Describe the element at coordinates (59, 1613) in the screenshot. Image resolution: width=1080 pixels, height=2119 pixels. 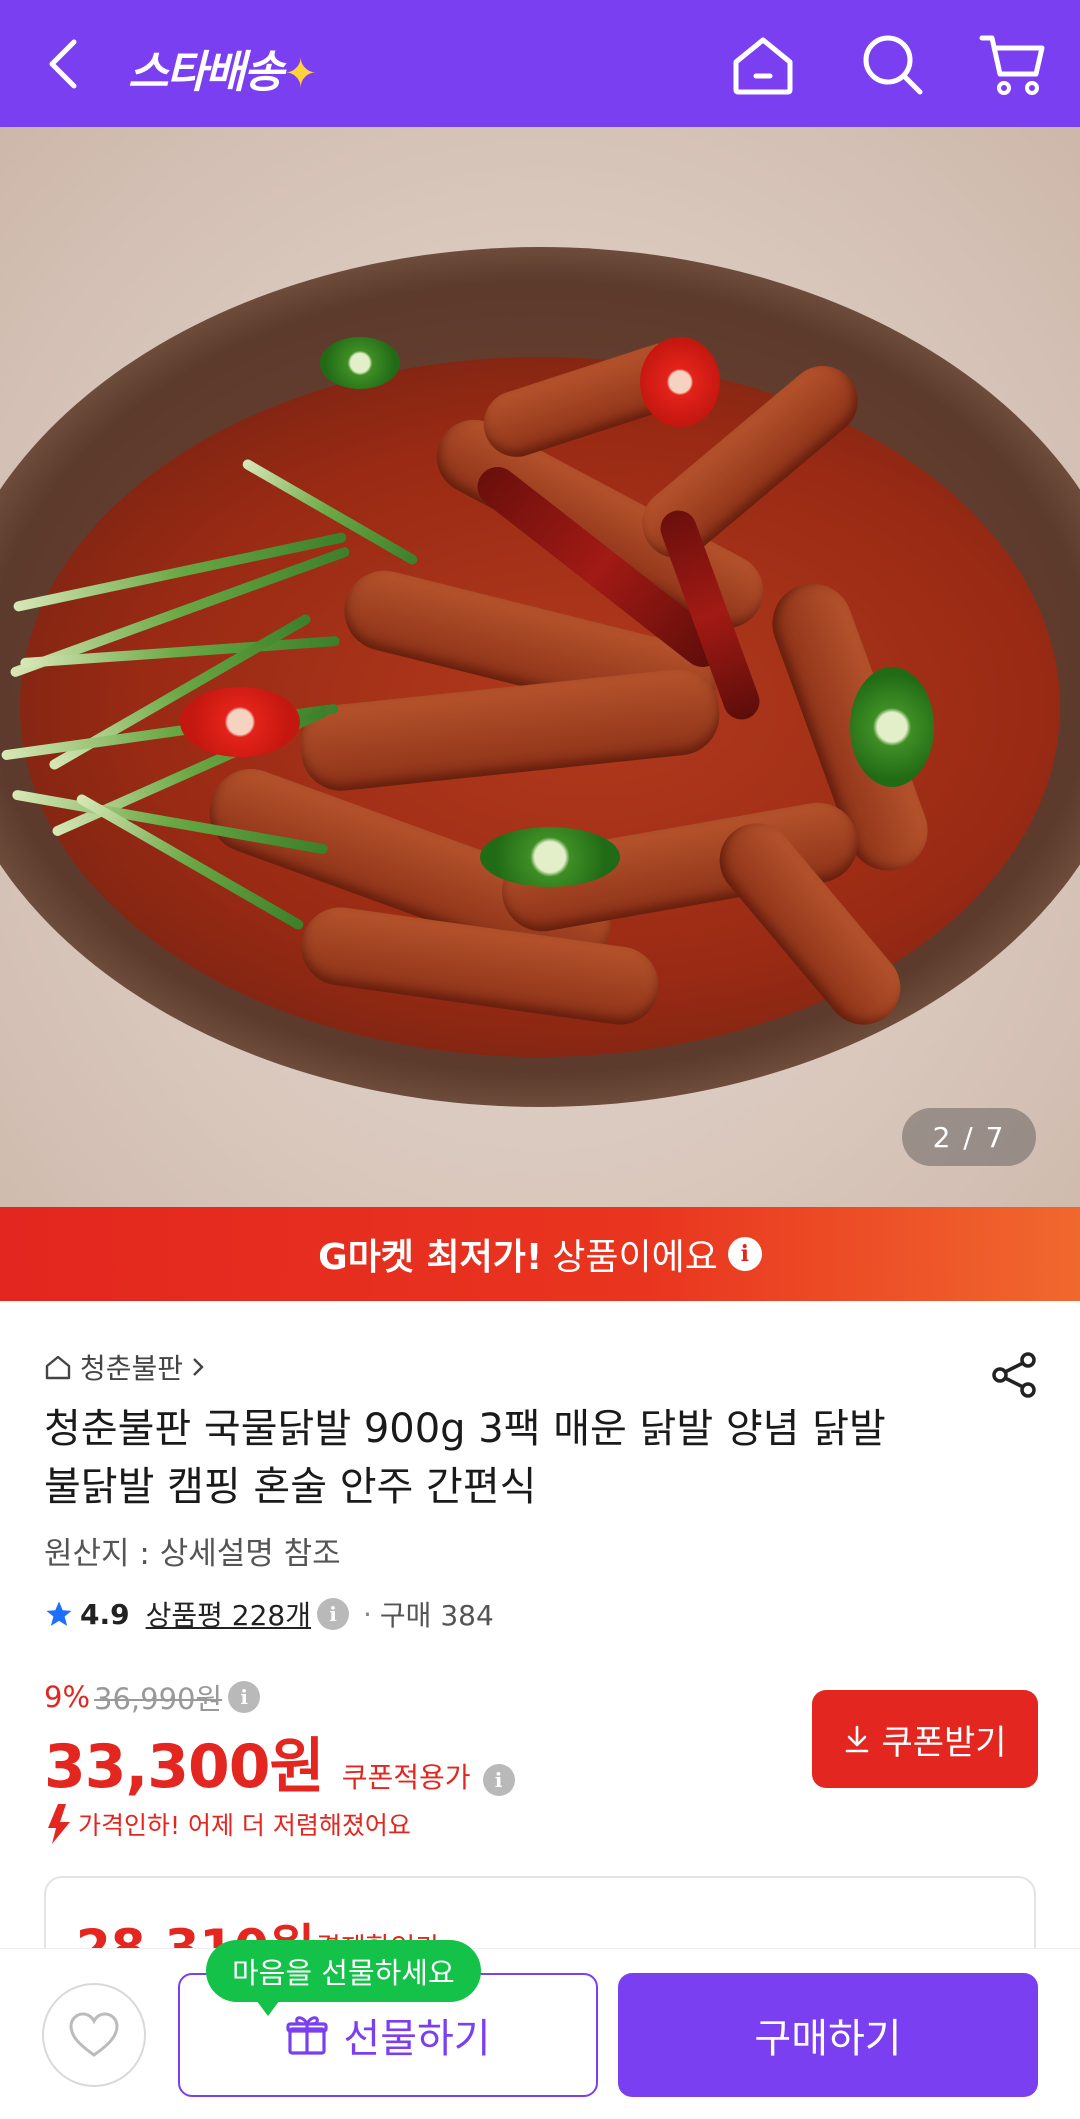
I see `star-icon` at that location.